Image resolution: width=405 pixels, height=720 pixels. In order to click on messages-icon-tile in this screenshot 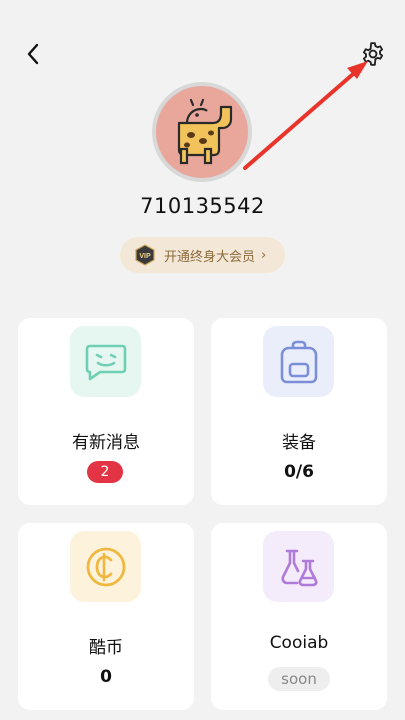, I will do `click(105, 361)`.